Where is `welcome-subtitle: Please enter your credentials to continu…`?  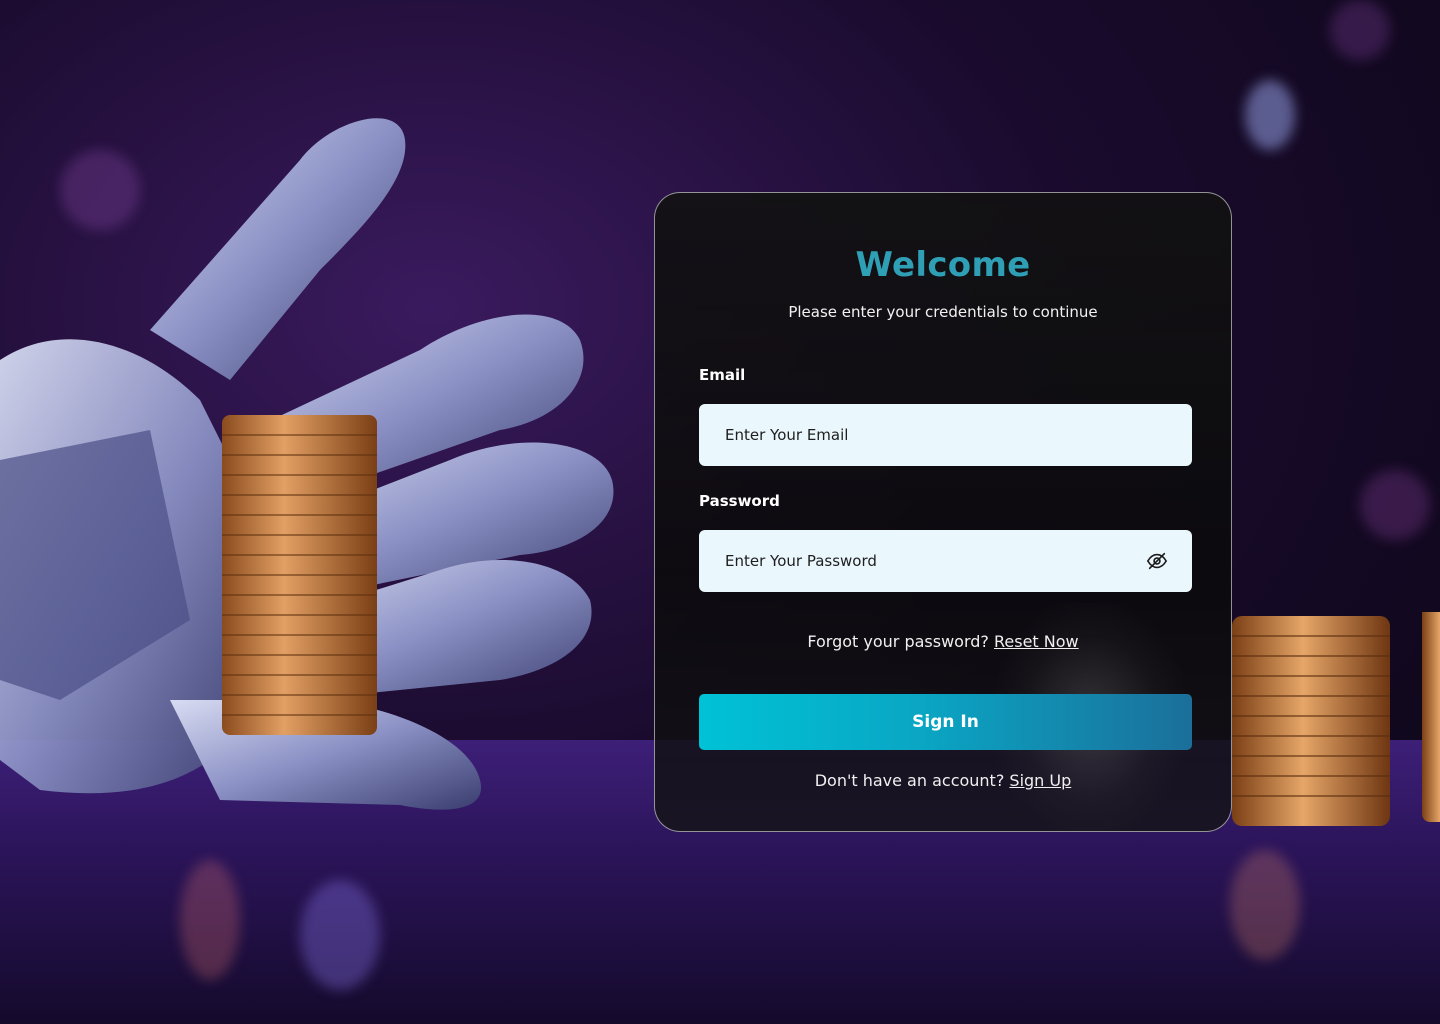 welcome-subtitle: Please enter your credentials to continu… is located at coordinates (943, 312).